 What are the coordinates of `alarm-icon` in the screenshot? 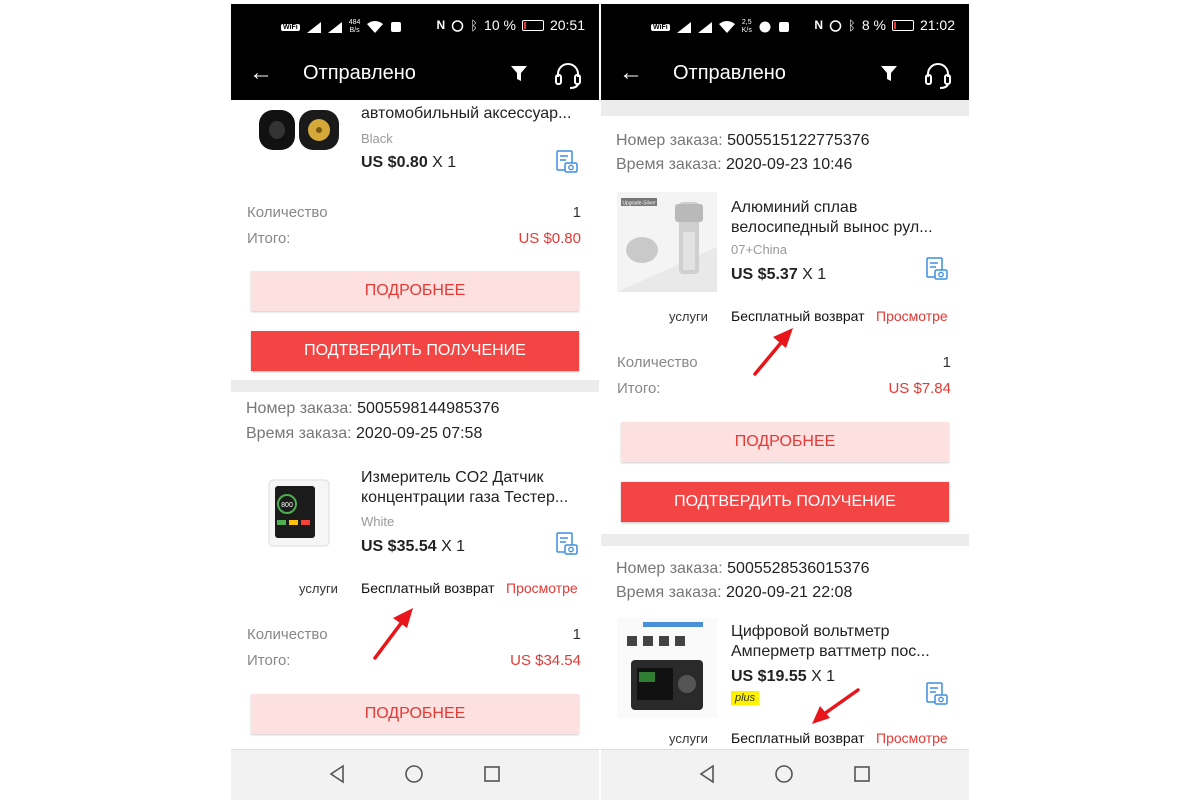 It's located at (457, 25).